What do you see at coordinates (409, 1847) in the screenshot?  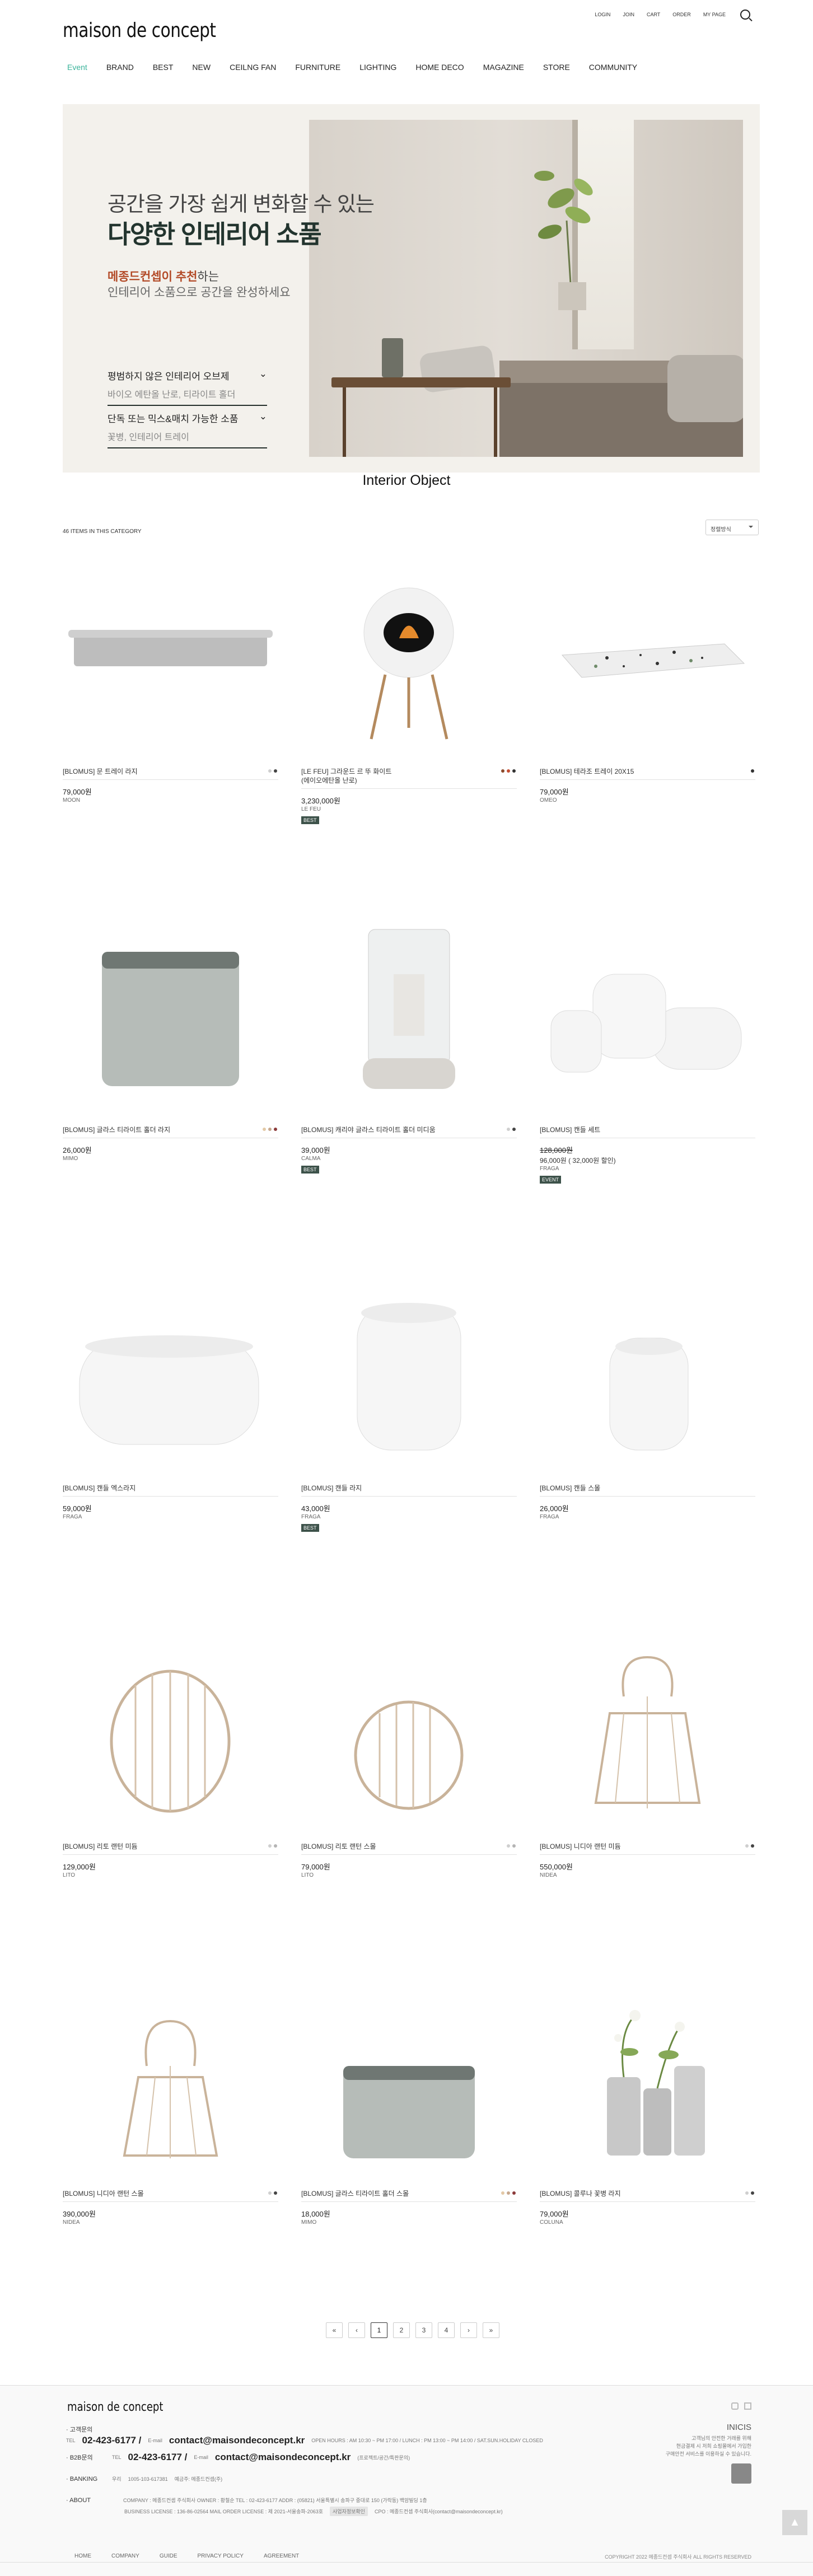 I see `product-name: [BLOMUS] 리토 랜턴 스몰` at bounding box center [409, 1847].